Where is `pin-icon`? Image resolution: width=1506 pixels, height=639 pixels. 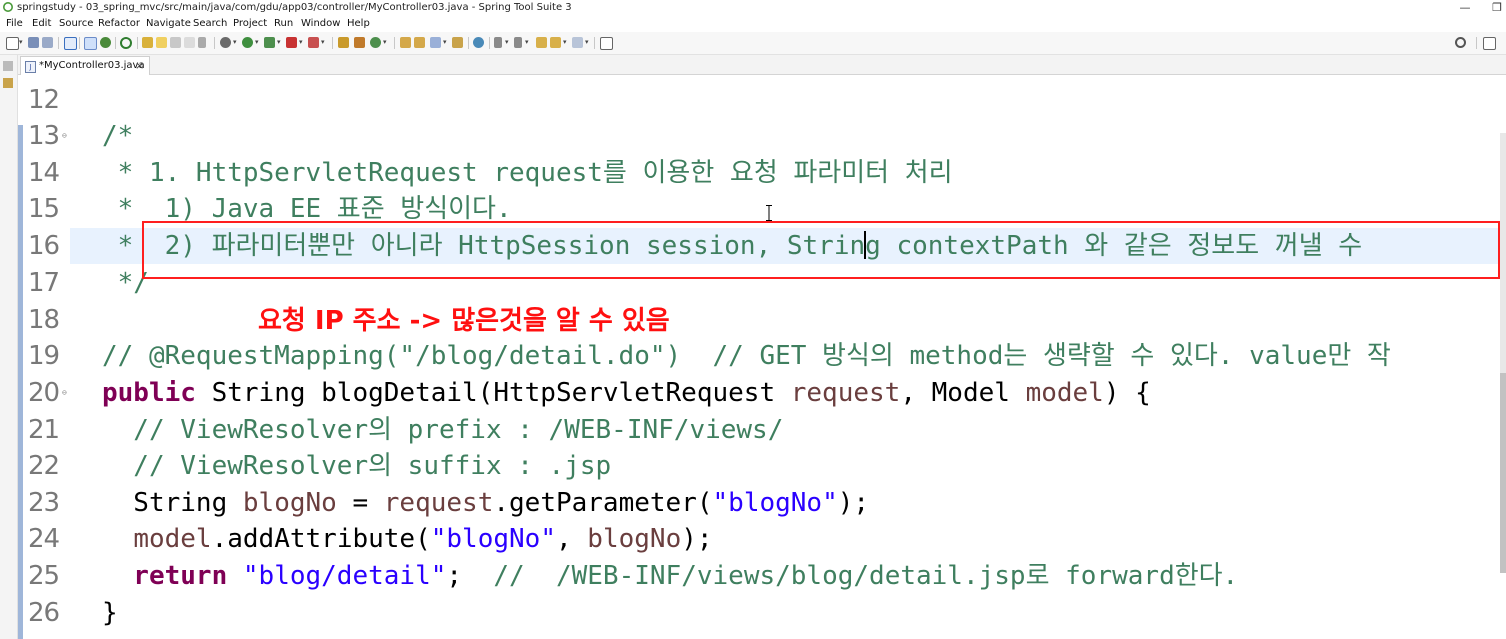
pin-icon is located at coordinates (147, 42).